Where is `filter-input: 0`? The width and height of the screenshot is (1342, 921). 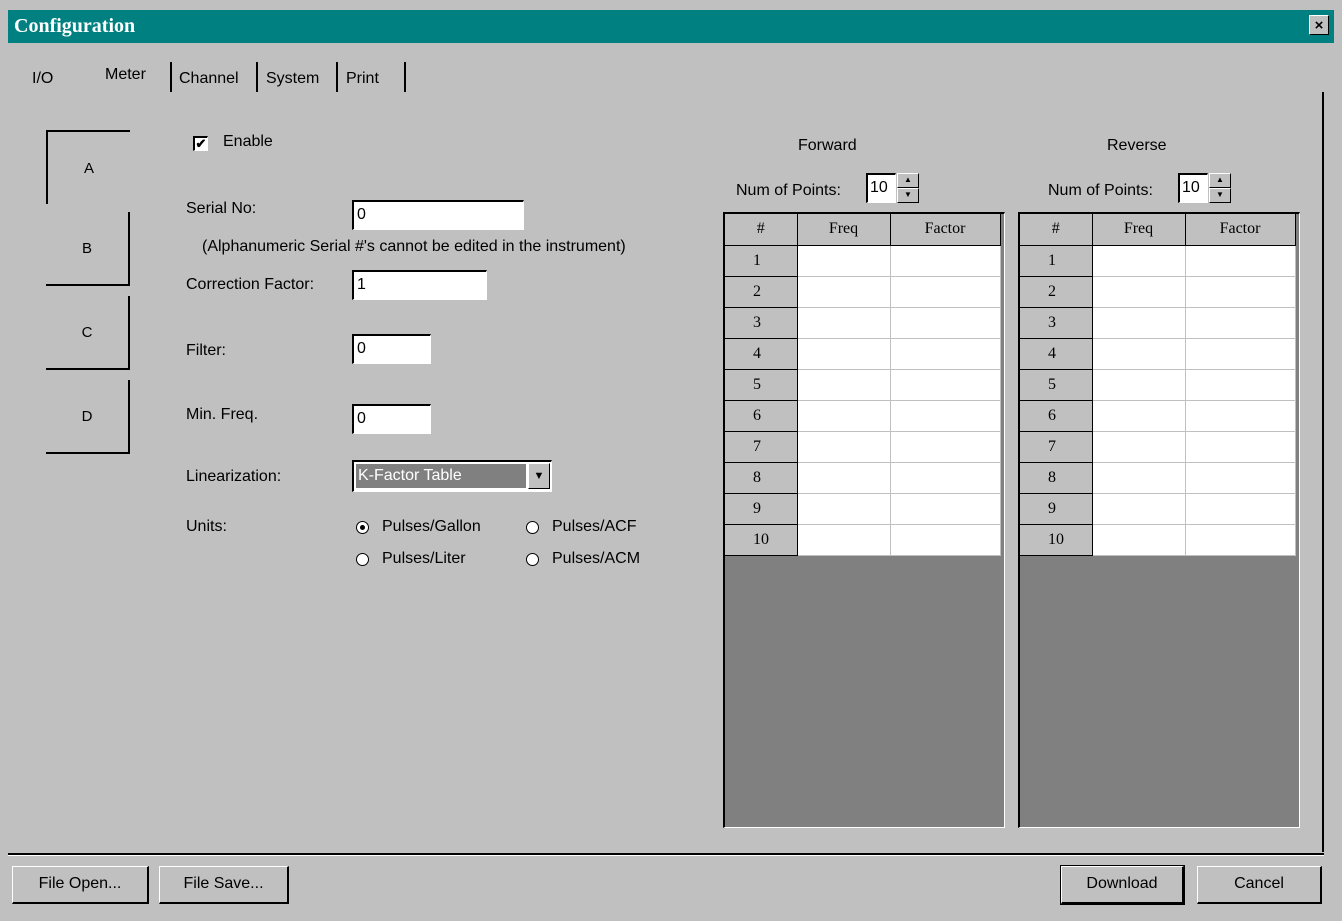 filter-input: 0 is located at coordinates (391, 349).